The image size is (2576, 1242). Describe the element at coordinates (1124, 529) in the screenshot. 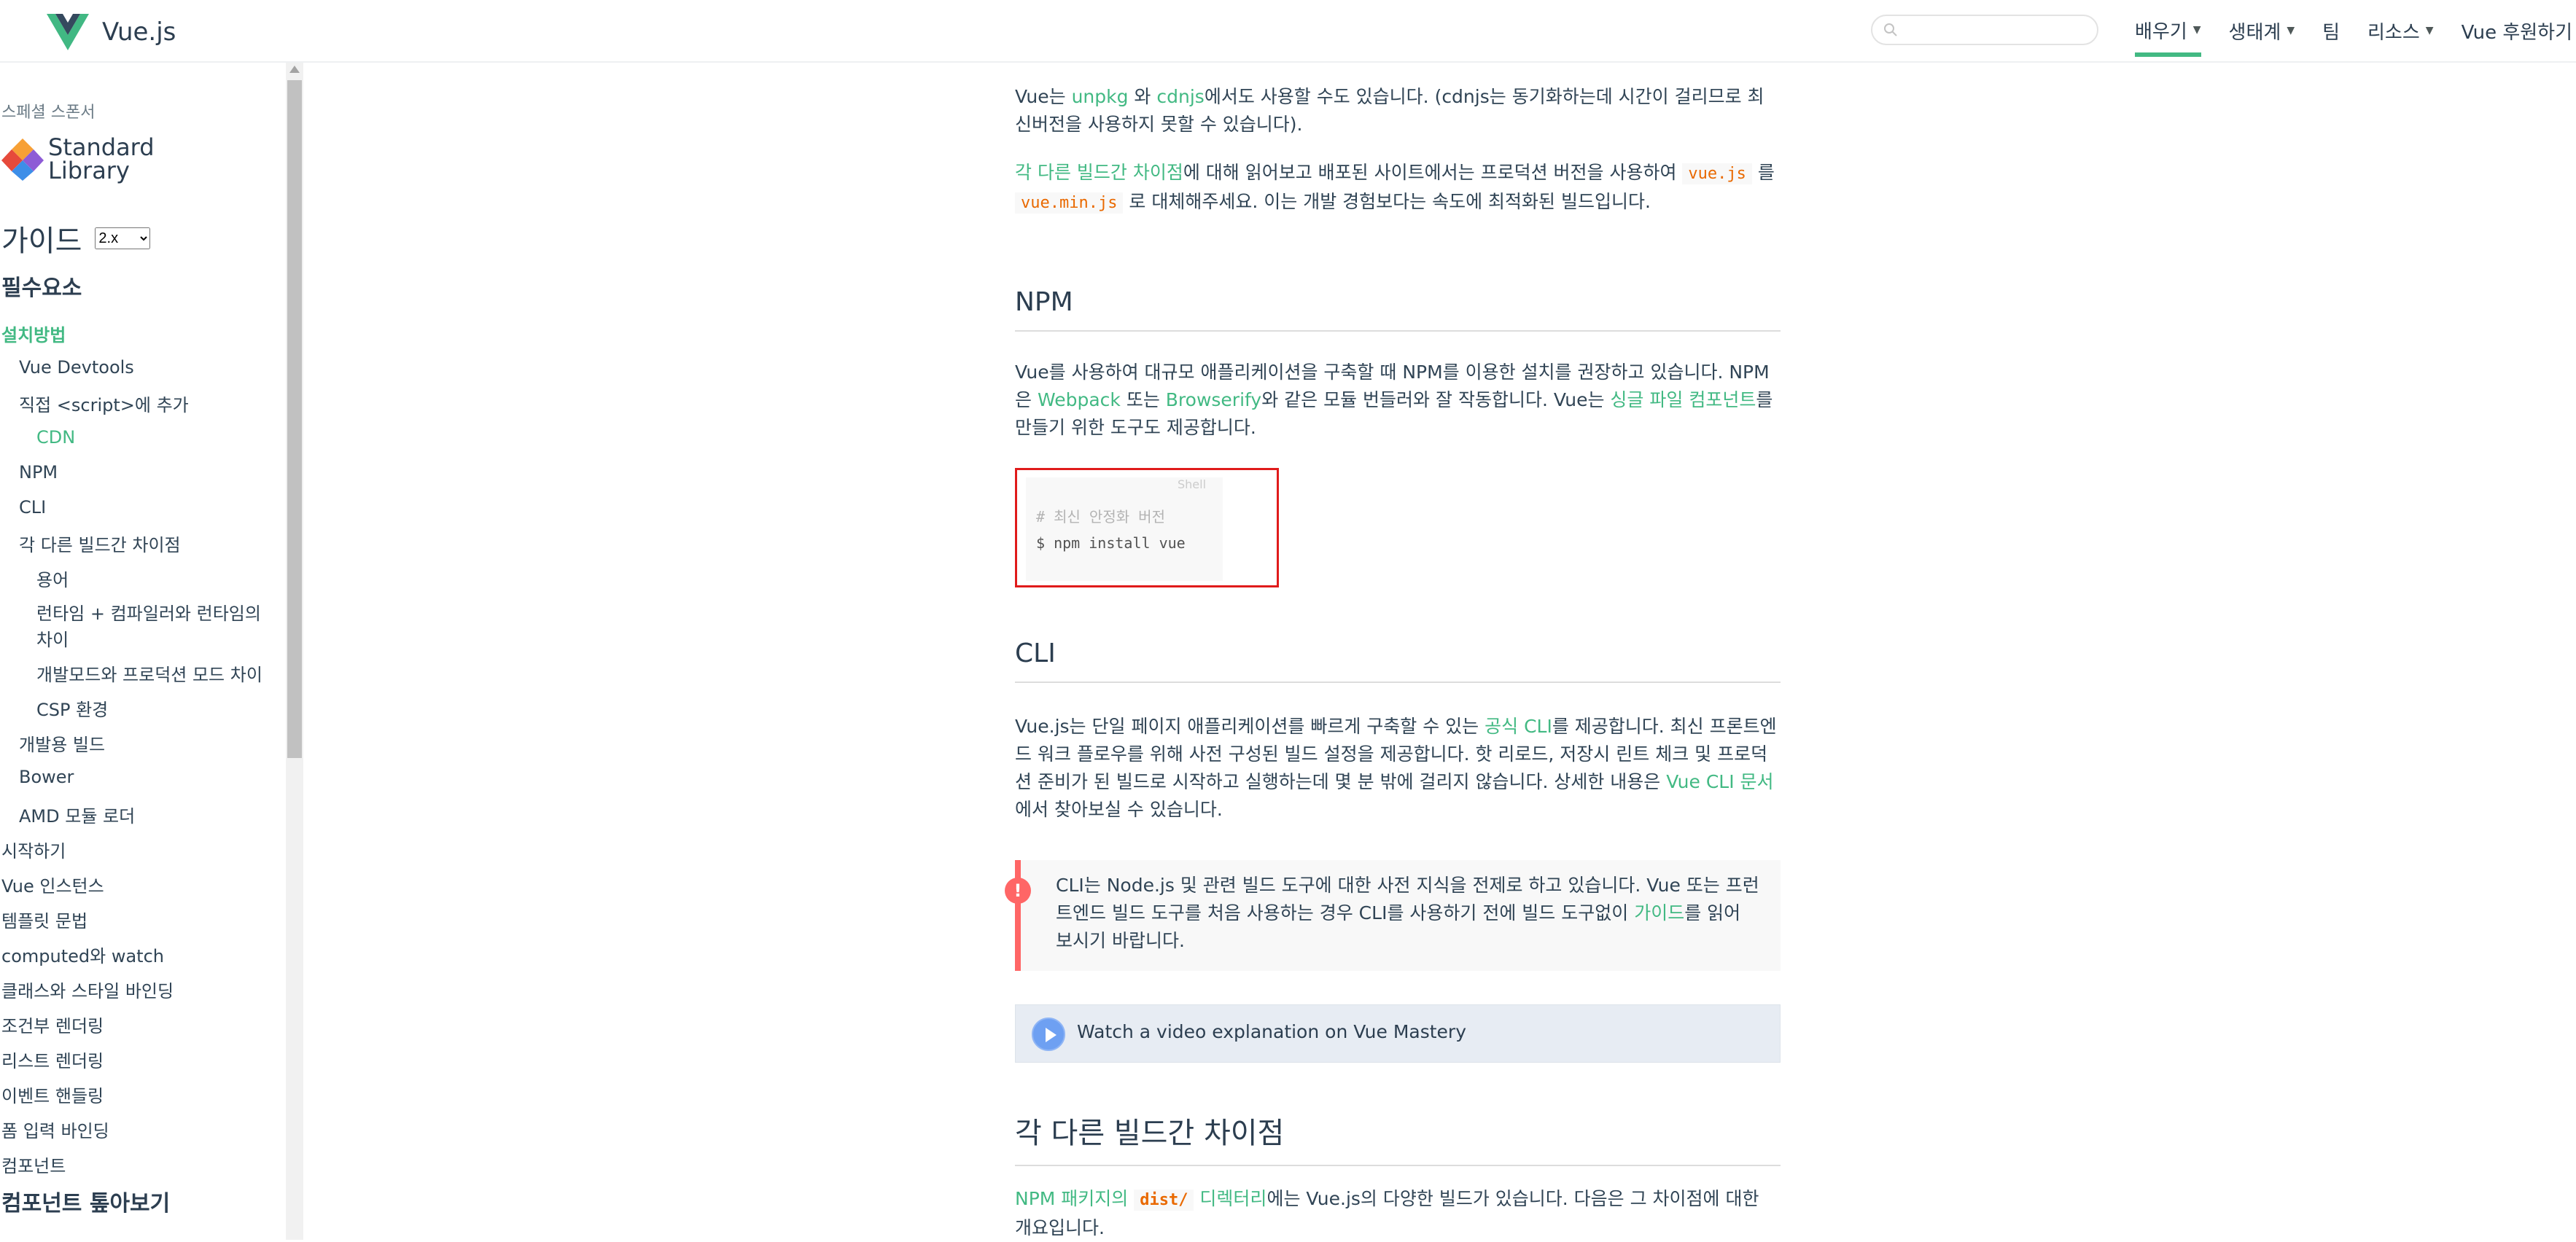

I see `code-block` at that location.